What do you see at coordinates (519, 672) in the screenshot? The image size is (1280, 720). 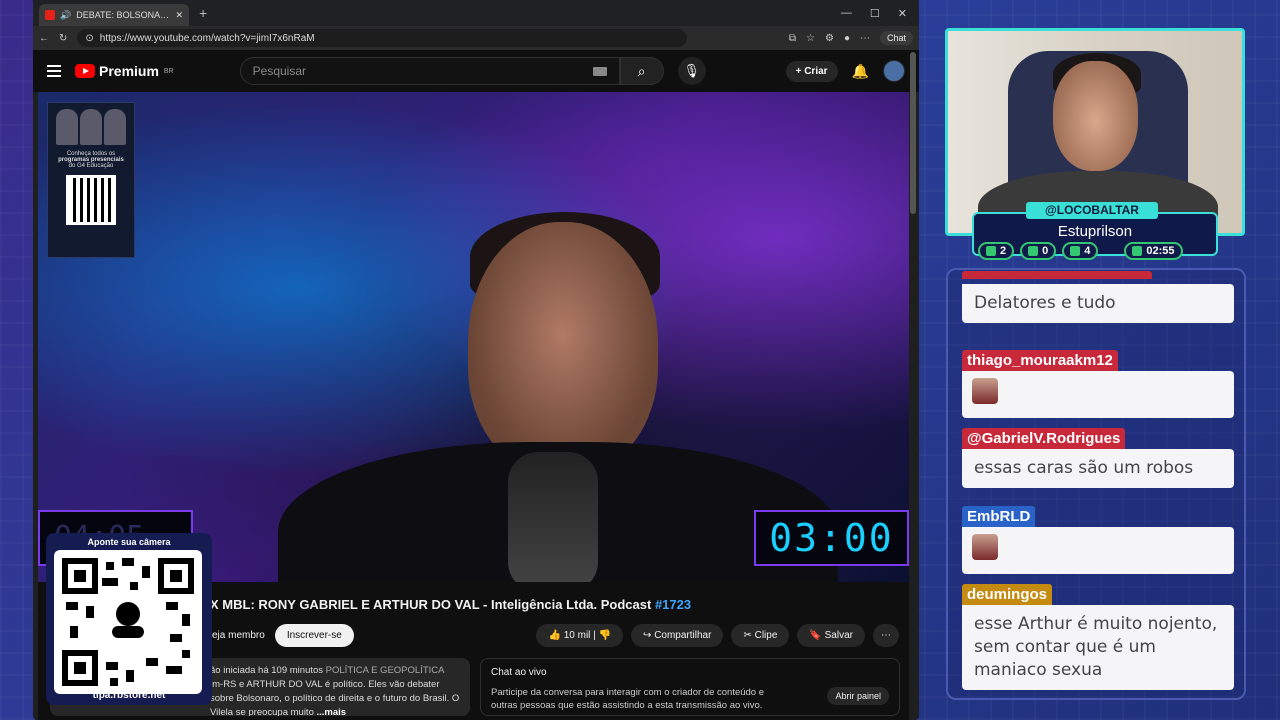 I see `live-chat-title: Chat ao vivo` at bounding box center [519, 672].